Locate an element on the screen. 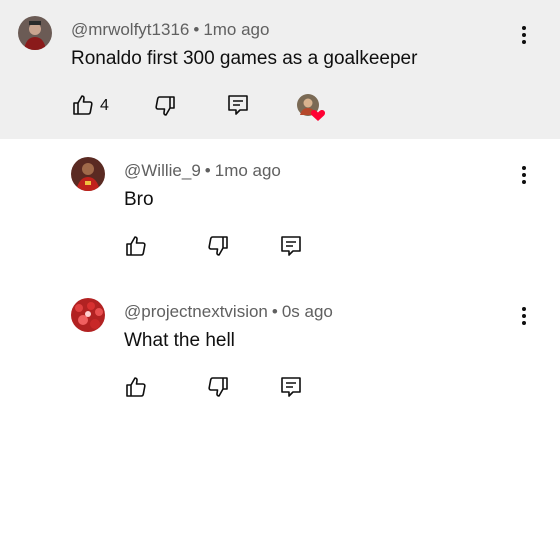 The width and height of the screenshot is (560, 560). author-name: @Willie_9 is located at coordinates (162, 170).